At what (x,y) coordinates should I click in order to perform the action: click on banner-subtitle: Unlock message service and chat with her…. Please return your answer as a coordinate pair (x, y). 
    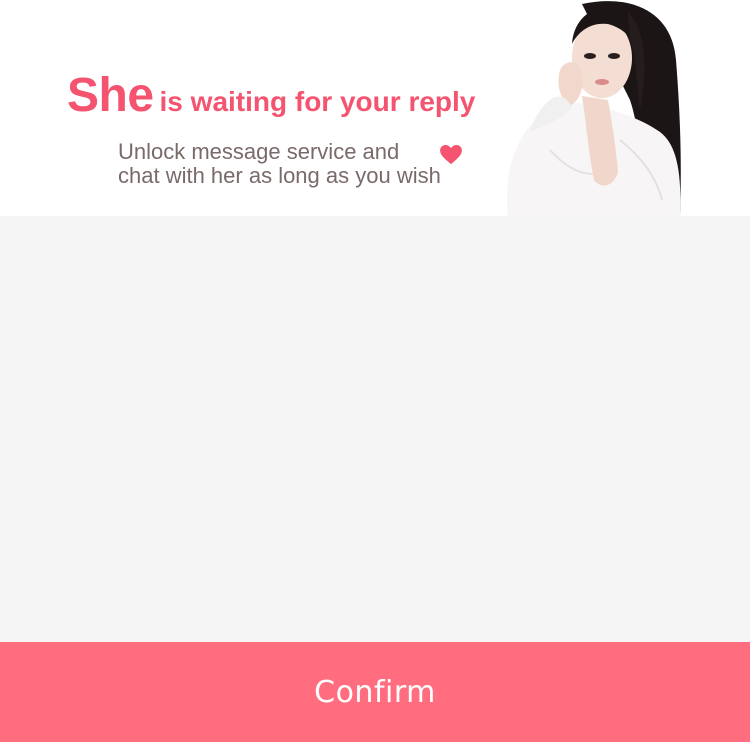
    Looking at the image, I should click on (298, 164).